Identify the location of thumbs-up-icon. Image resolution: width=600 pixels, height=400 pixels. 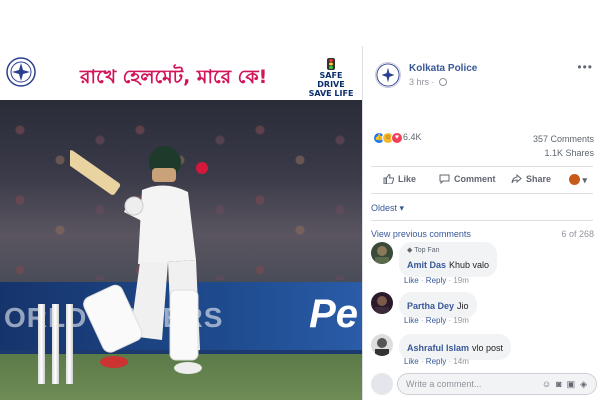
(388, 179).